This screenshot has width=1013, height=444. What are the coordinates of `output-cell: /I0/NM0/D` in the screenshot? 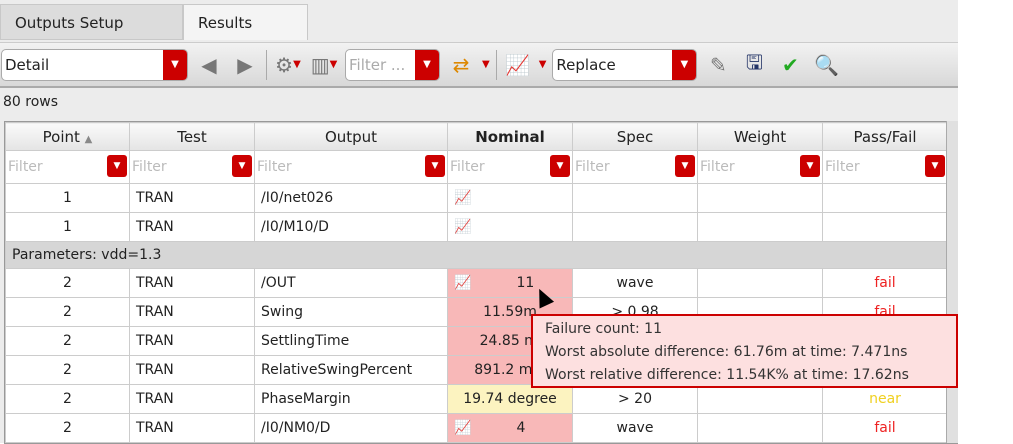 It's located at (351, 428).